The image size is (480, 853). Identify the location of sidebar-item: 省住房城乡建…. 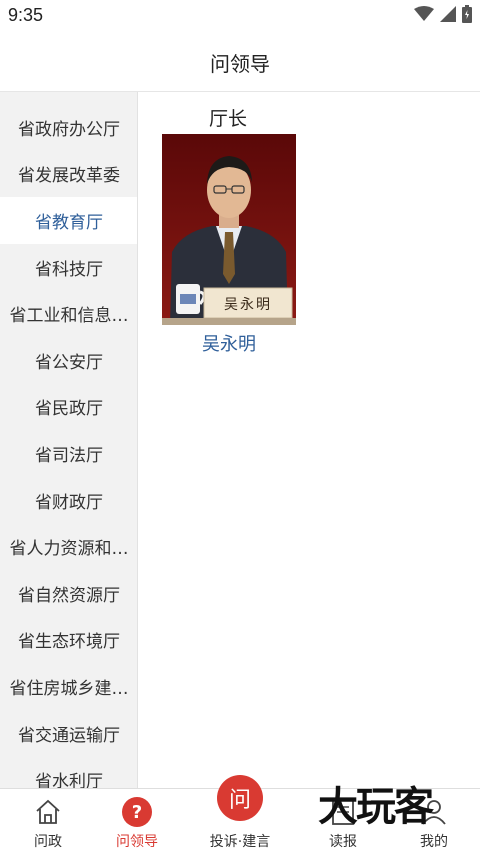
(68, 686).